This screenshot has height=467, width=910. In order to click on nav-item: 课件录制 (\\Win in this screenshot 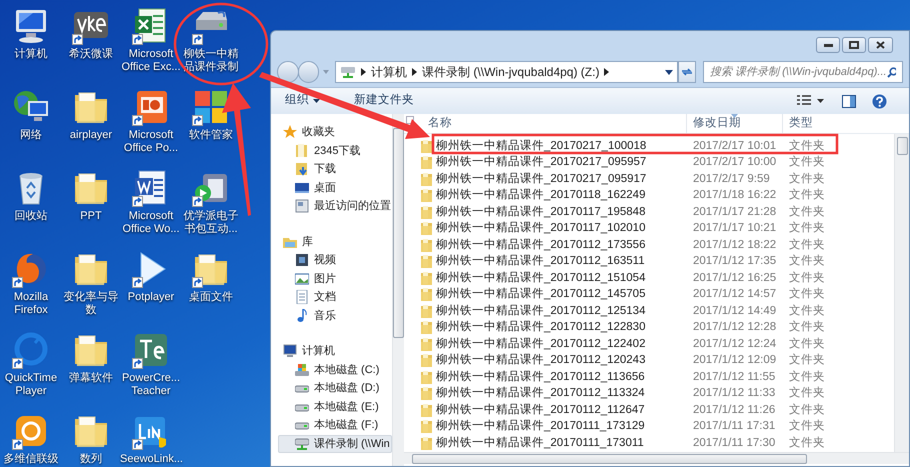, I will do `click(335, 443)`.